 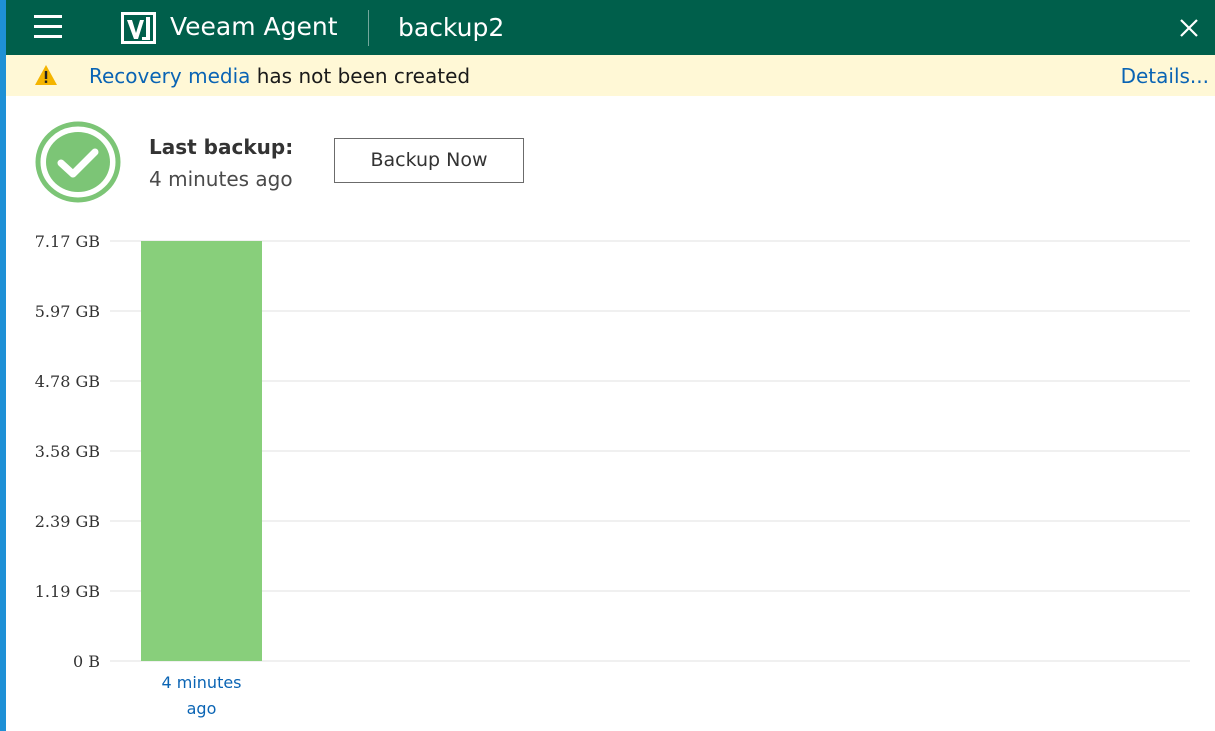 What do you see at coordinates (86, 661) in the screenshot?
I see `y-tick-label: 0 B` at bounding box center [86, 661].